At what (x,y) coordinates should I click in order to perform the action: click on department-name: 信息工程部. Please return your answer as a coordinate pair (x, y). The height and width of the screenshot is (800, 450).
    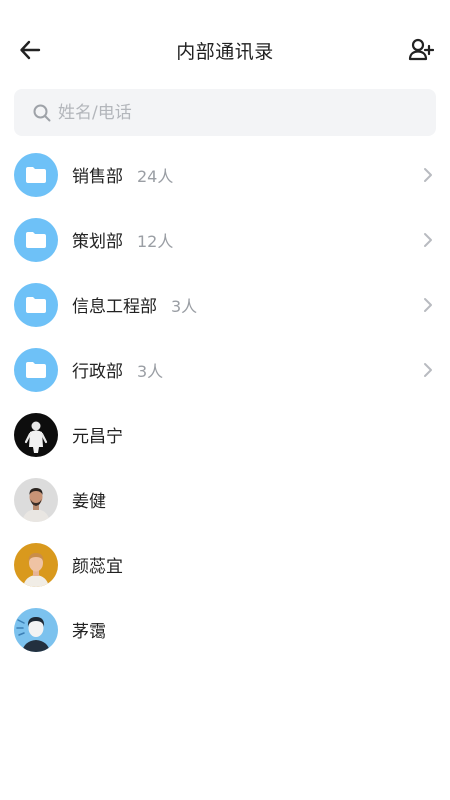
    Looking at the image, I should click on (114, 307).